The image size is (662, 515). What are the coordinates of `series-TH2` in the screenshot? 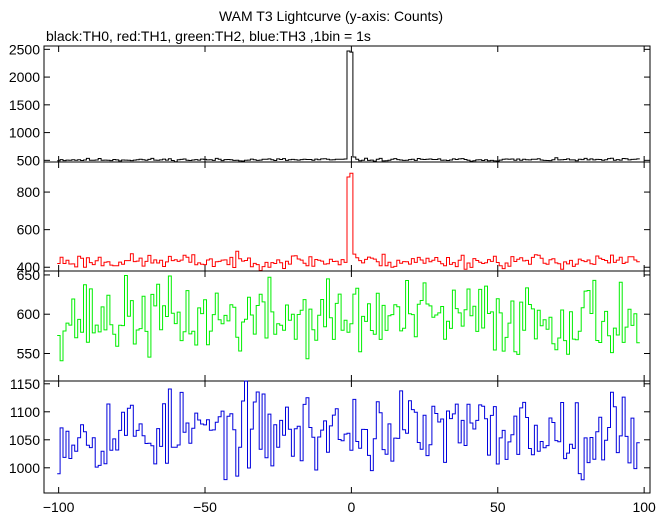 It's located at (348, 318).